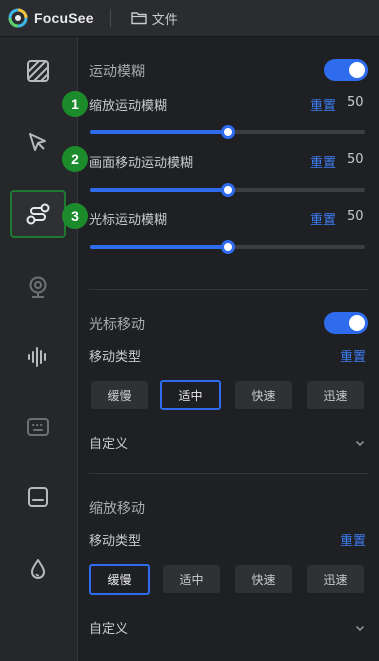  Describe the element at coordinates (355, 159) in the screenshot. I see `pan-blur-value: 50` at that location.